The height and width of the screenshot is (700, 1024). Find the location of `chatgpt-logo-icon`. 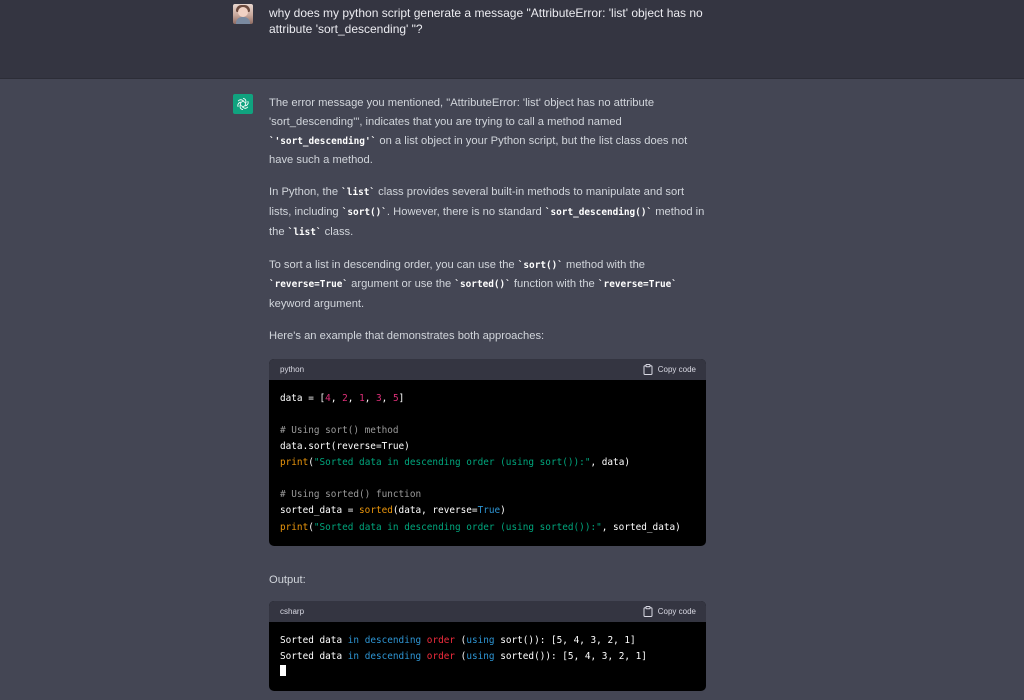

chatgpt-logo-icon is located at coordinates (243, 104).